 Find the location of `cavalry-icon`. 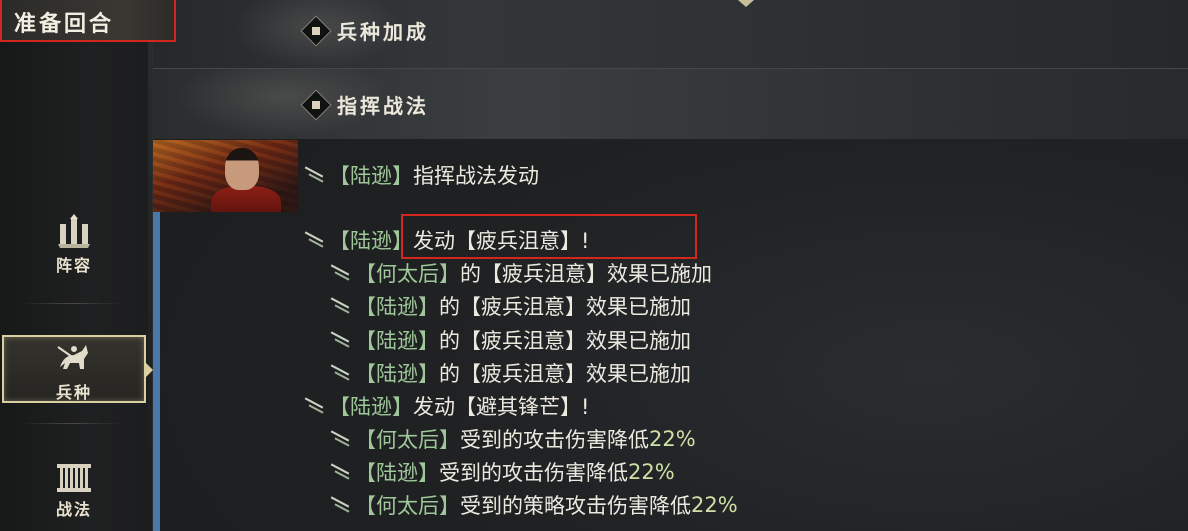

cavalry-icon is located at coordinates (72, 357).